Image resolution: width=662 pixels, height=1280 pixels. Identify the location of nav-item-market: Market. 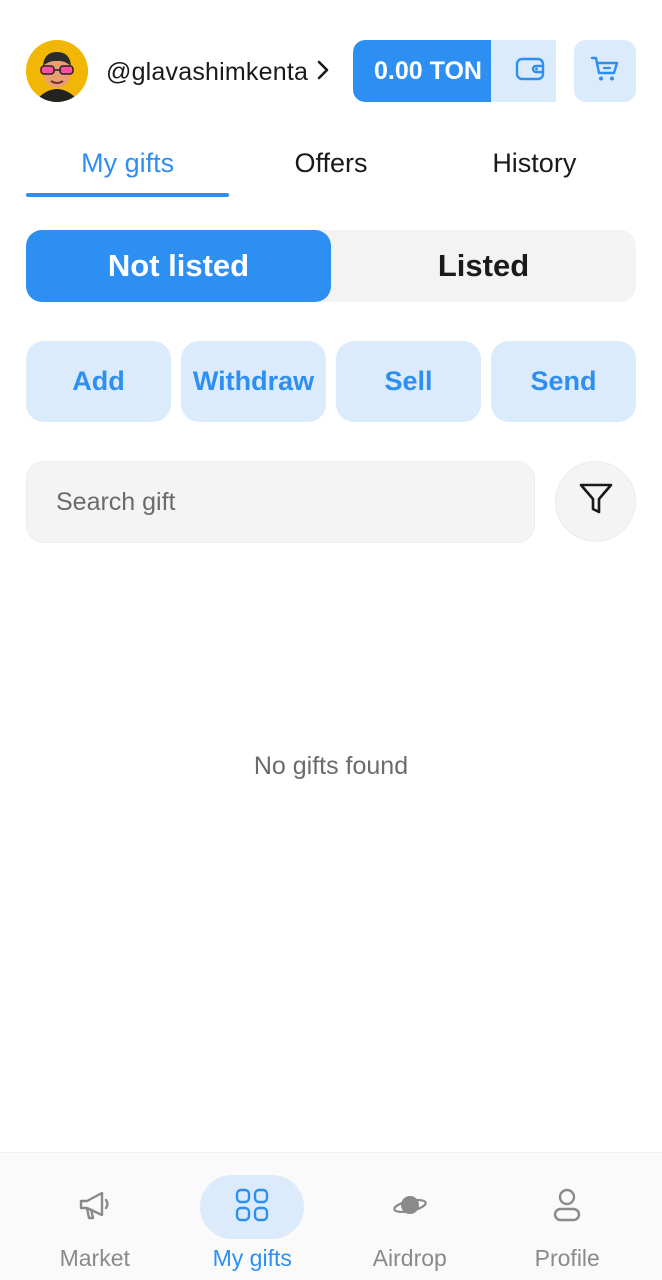
(95, 1216).